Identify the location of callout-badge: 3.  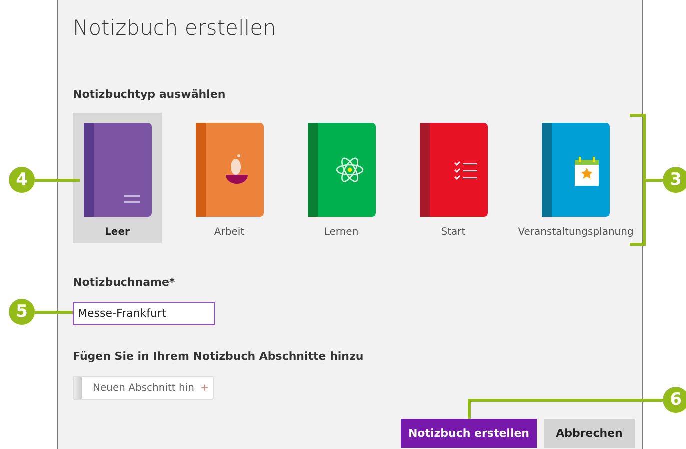
(674, 180).